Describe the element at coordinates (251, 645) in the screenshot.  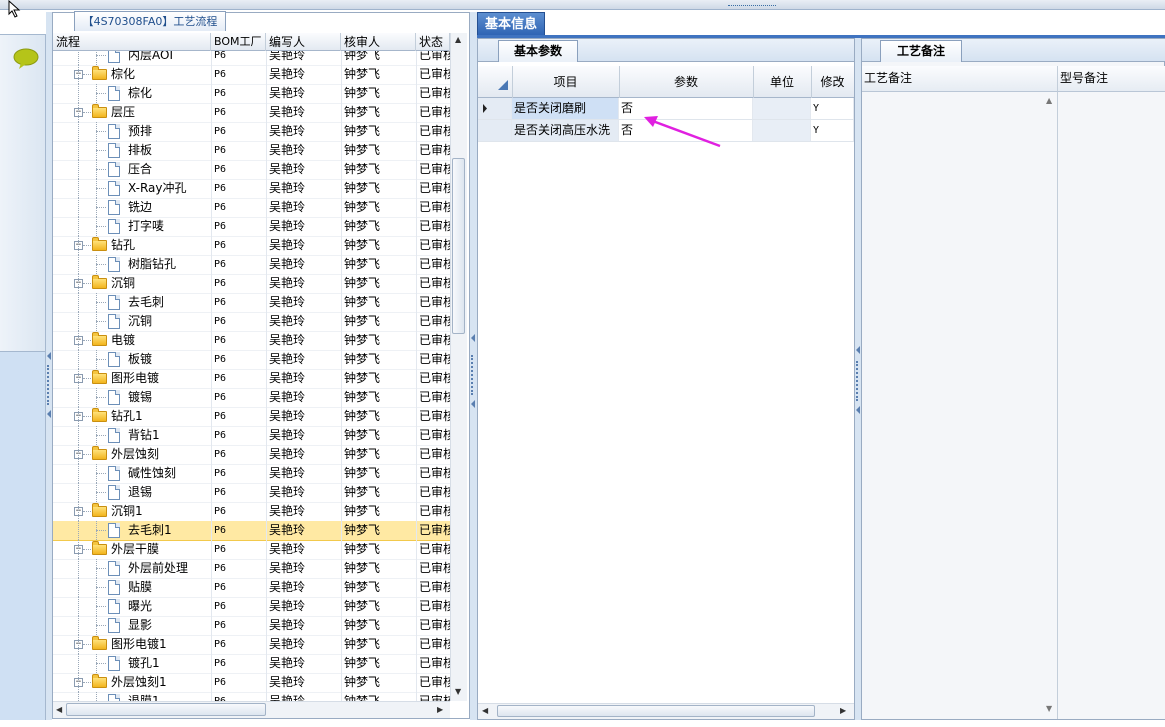
I see `tree-folder-row: − 图形电镀1 P6 吴艳玲 钟梦飞 已审核` at that location.